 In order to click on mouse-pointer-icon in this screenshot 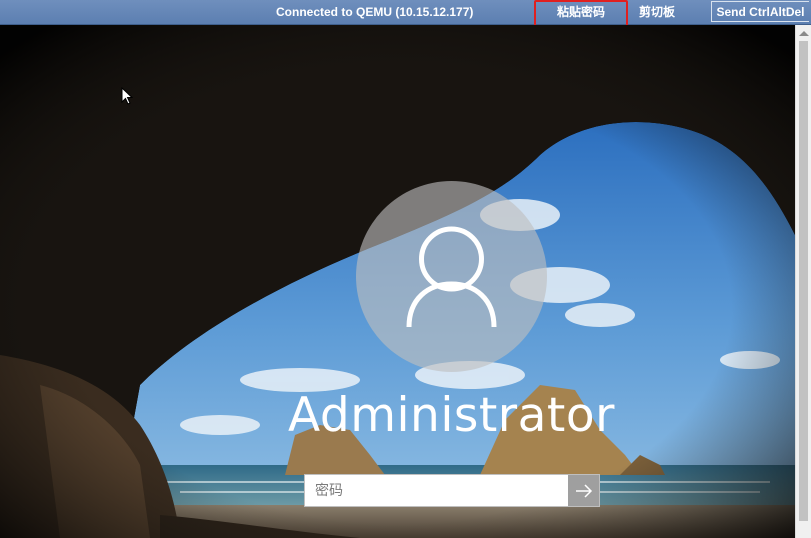, I will do `click(127, 96)`.